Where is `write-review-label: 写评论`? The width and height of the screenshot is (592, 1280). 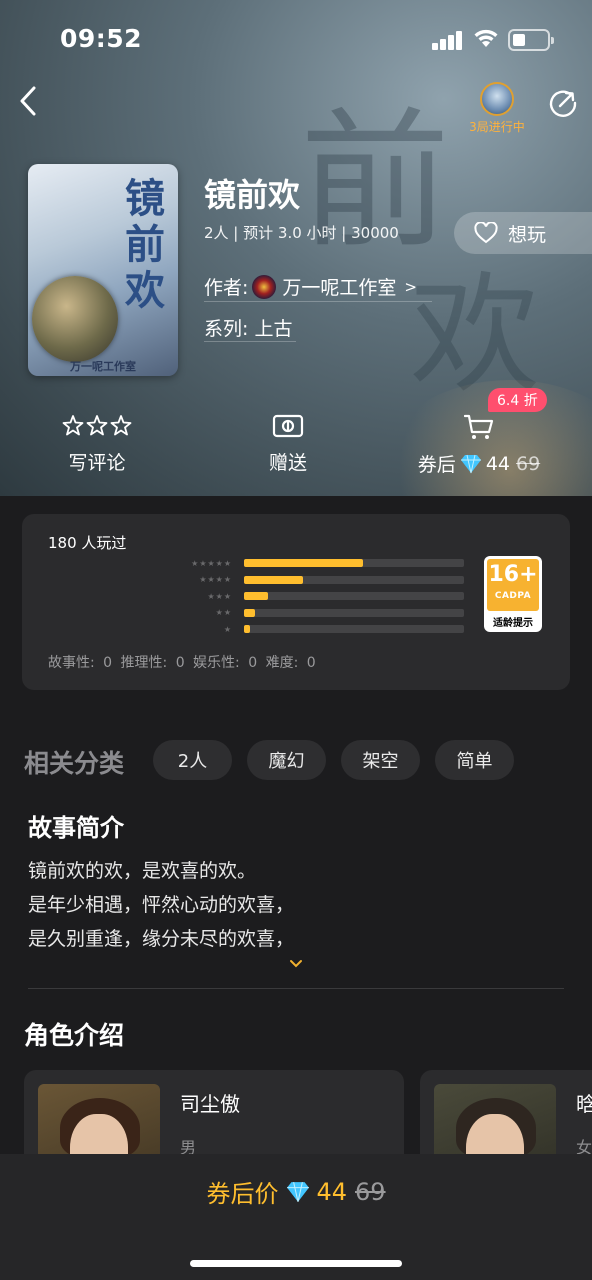
write-review-label: 写评论 is located at coordinates (97, 463).